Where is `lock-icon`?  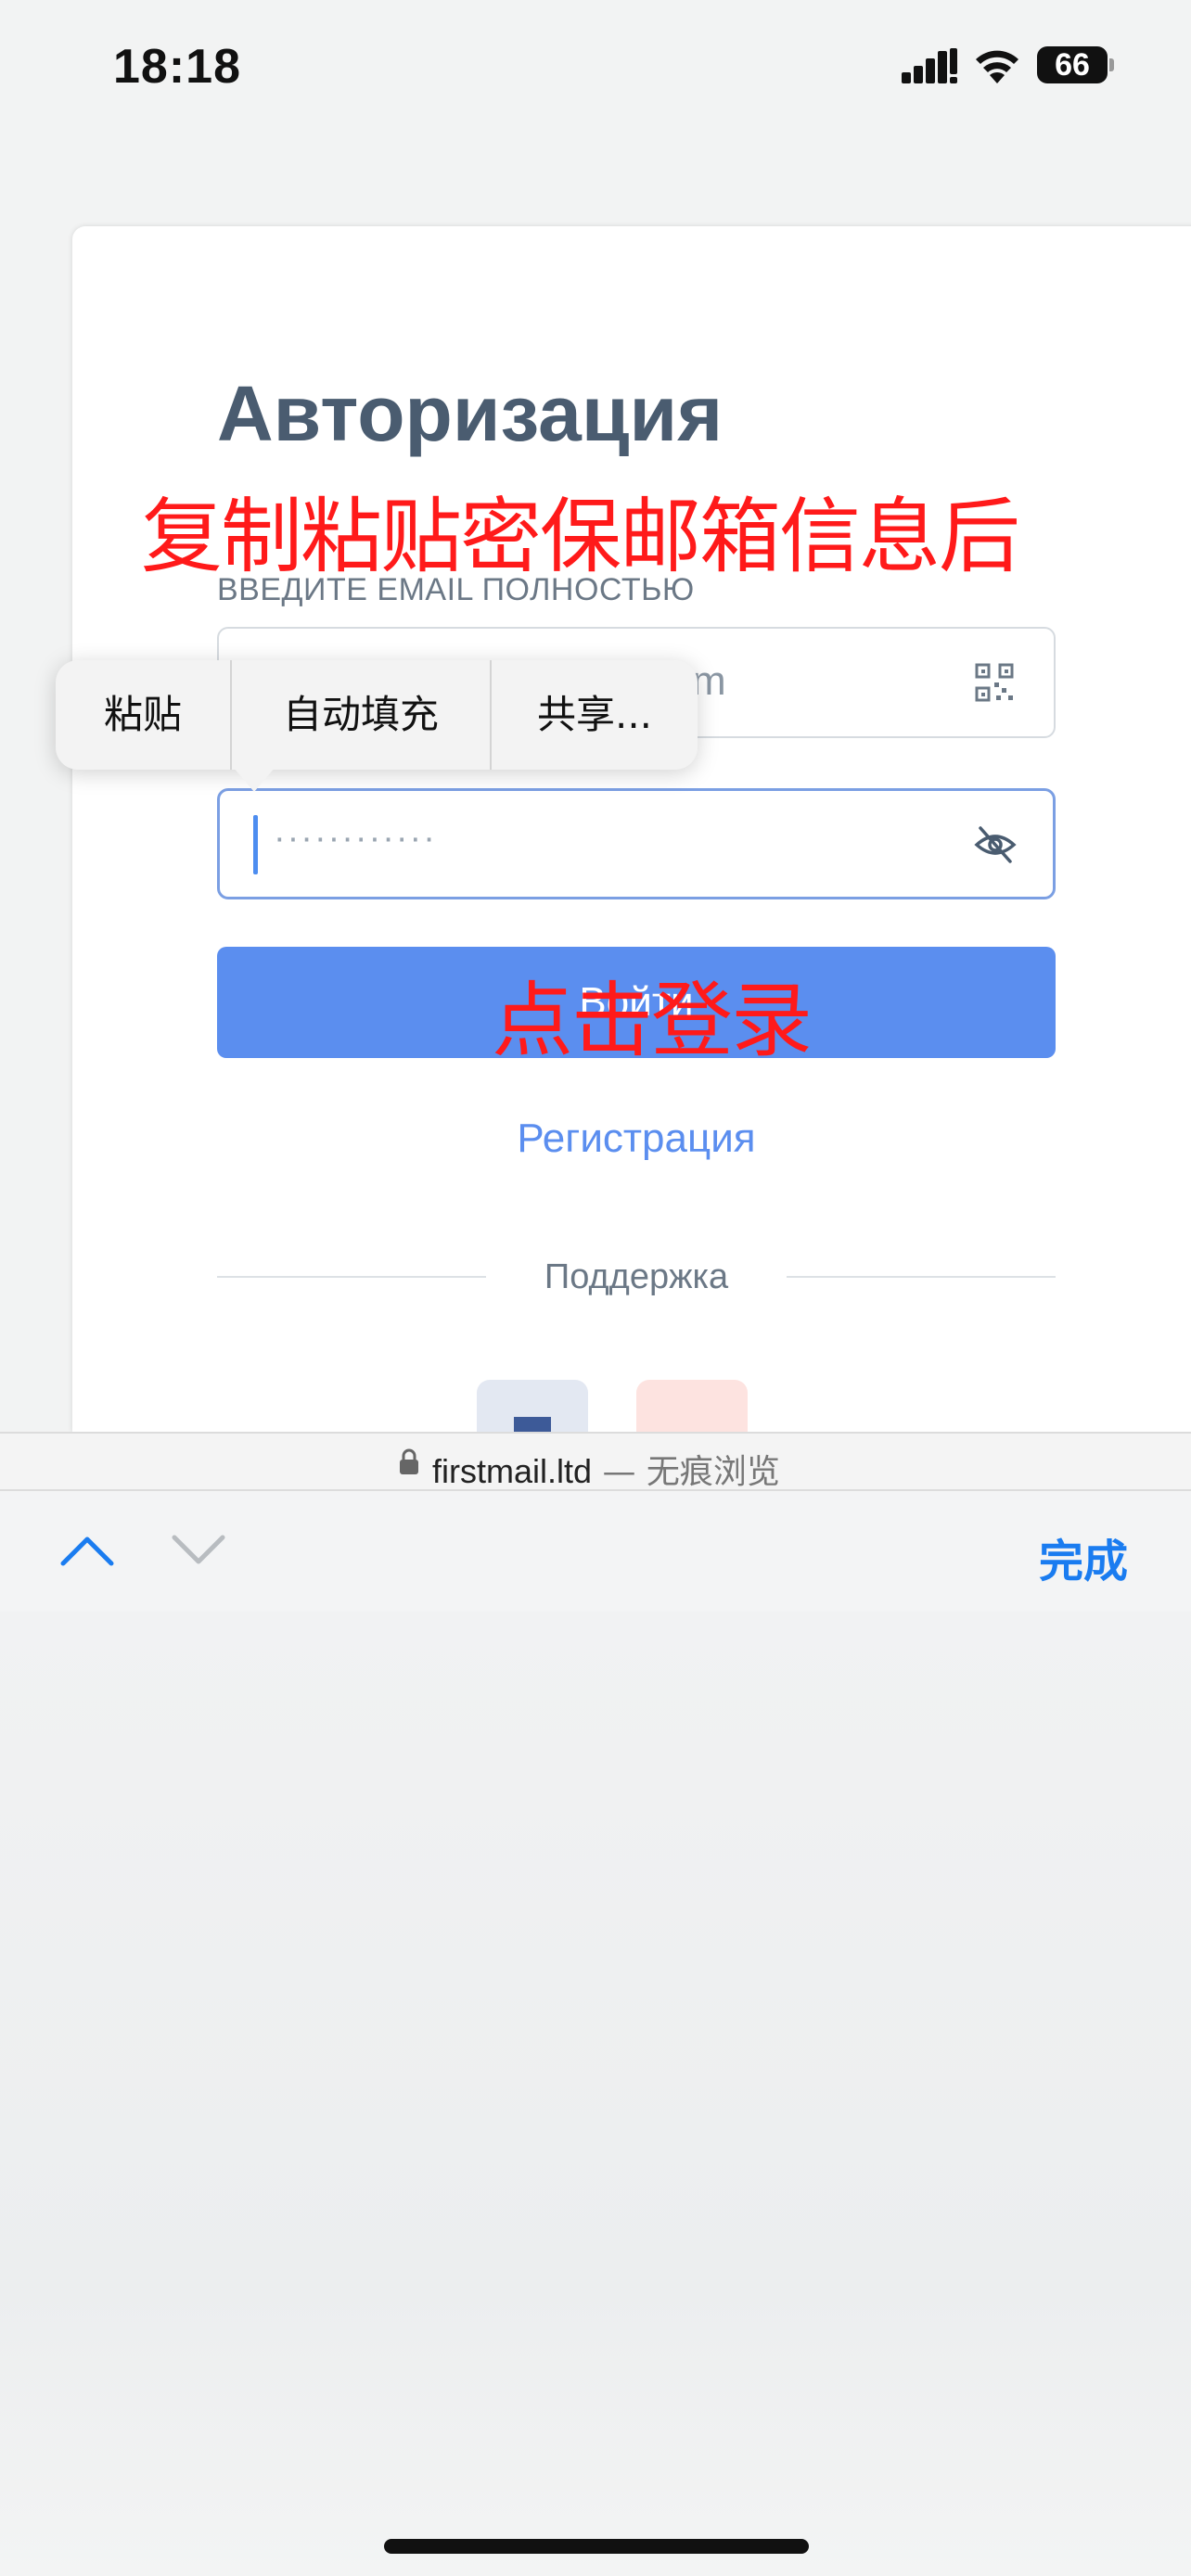
lock-icon is located at coordinates (409, 1461).